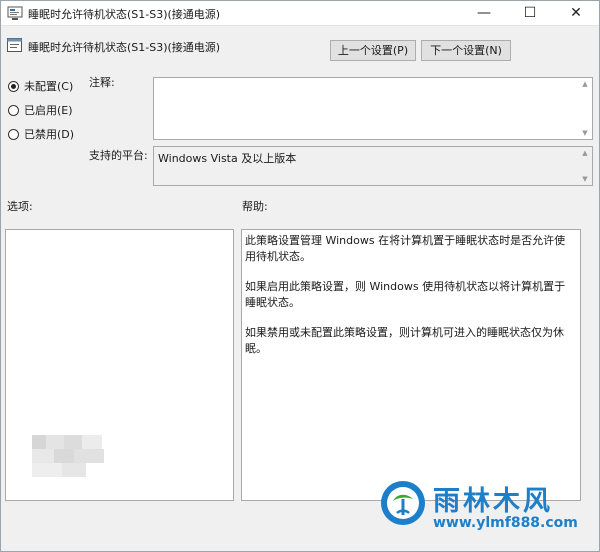  I want to click on maximize-button: ☐, so click(530, 13).